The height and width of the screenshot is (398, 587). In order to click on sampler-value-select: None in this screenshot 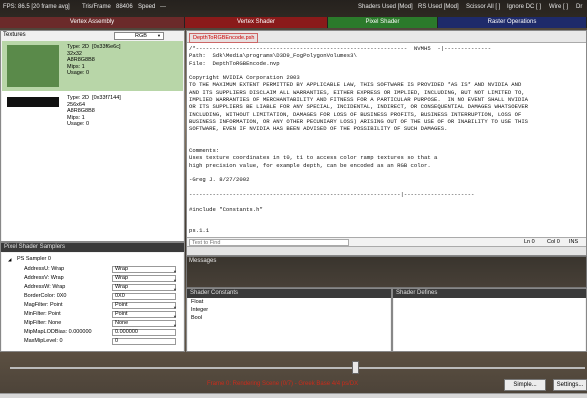, I will do `click(144, 323)`.